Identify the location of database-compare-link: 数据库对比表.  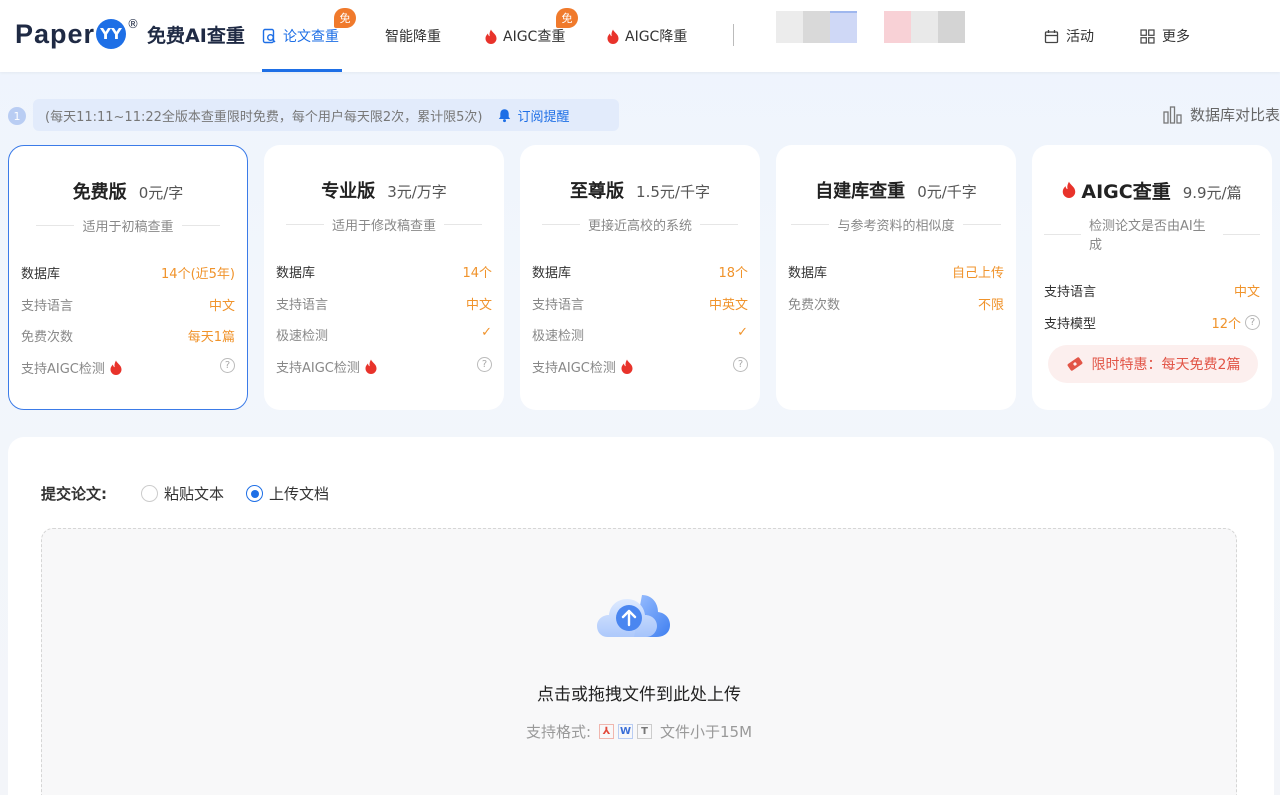
(1221, 114).